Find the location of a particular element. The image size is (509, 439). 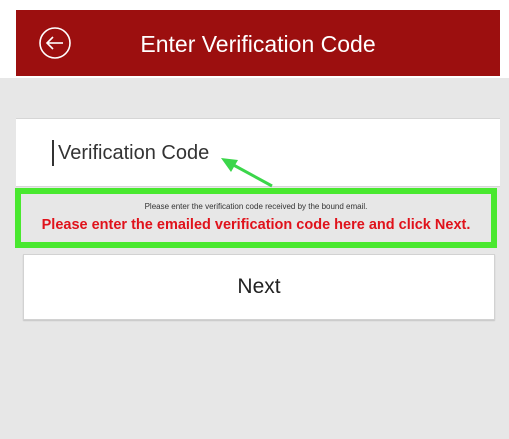

app-bar: Enter Verification Code is located at coordinates (258, 43).